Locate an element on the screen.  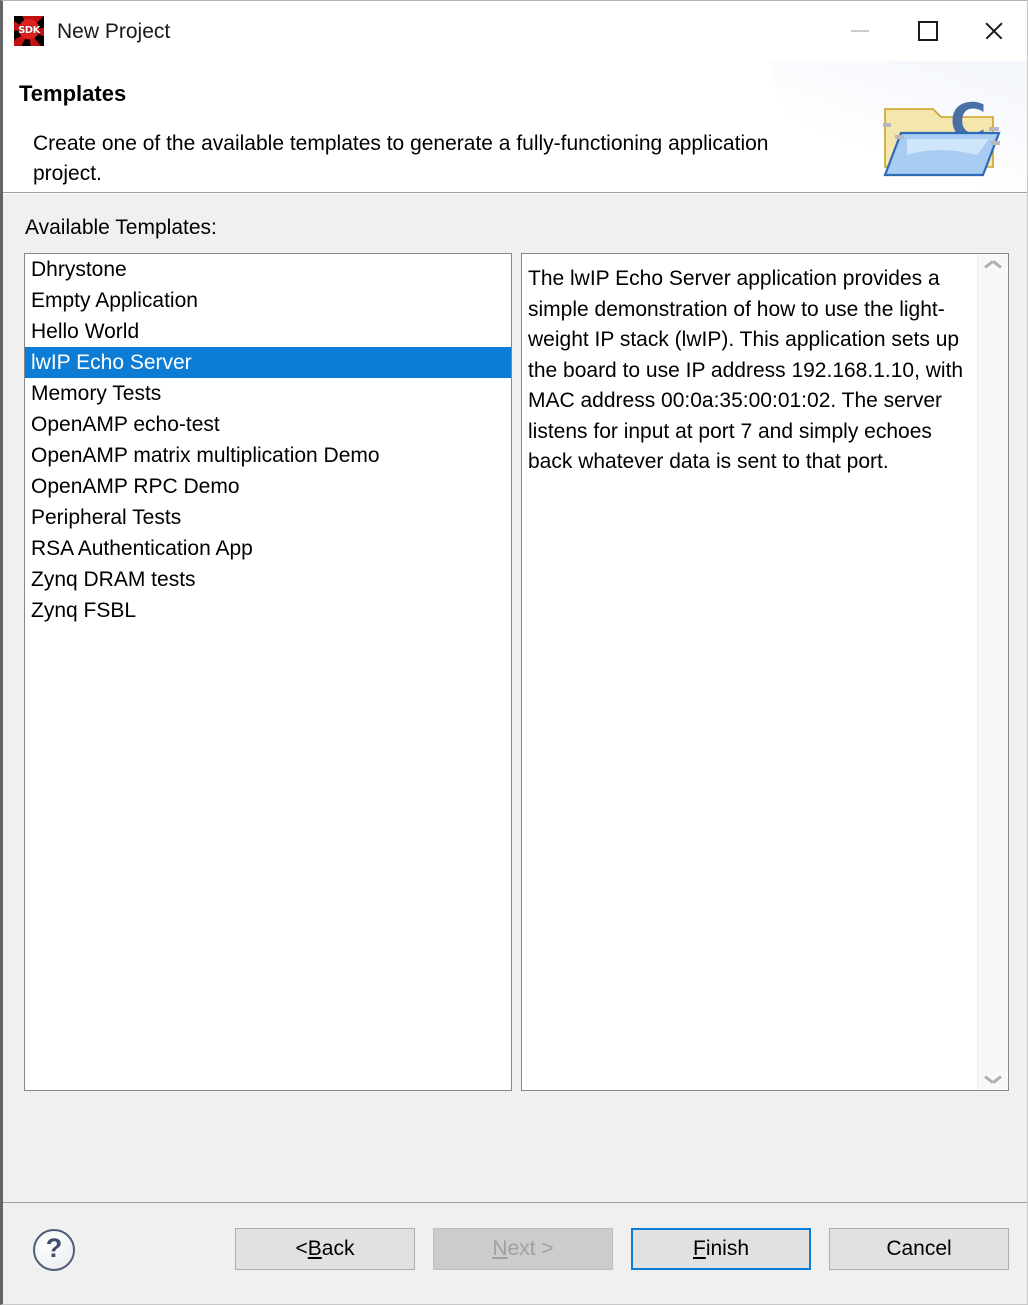
list-item: OpenAMP matrix multiplication Demo is located at coordinates (268, 455).